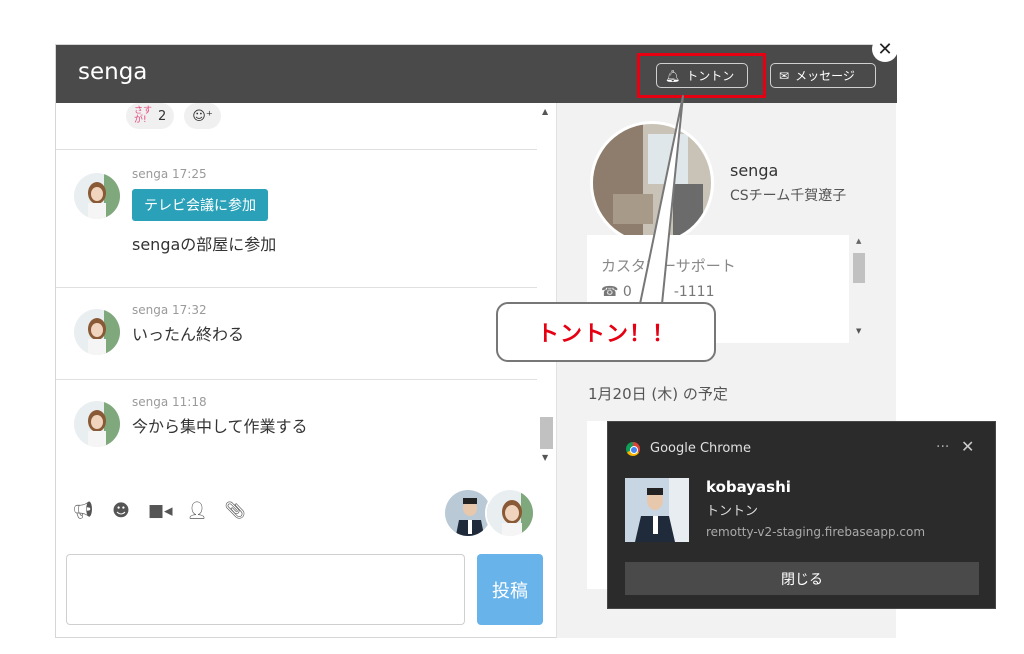  Describe the element at coordinates (967, 446) in the screenshot. I see `close-icon: ✕` at that location.